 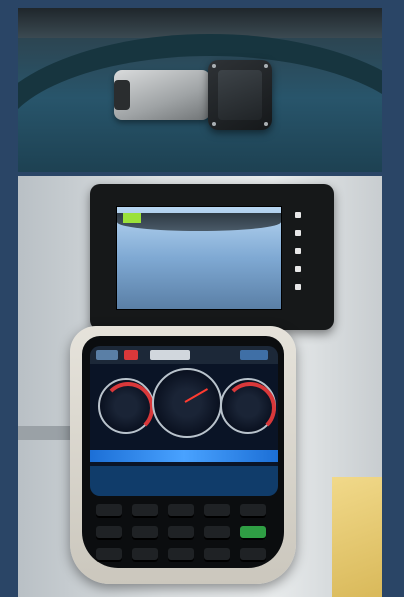 What do you see at coordinates (128, 408) in the screenshot?
I see `left-gauge-redline` at bounding box center [128, 408].